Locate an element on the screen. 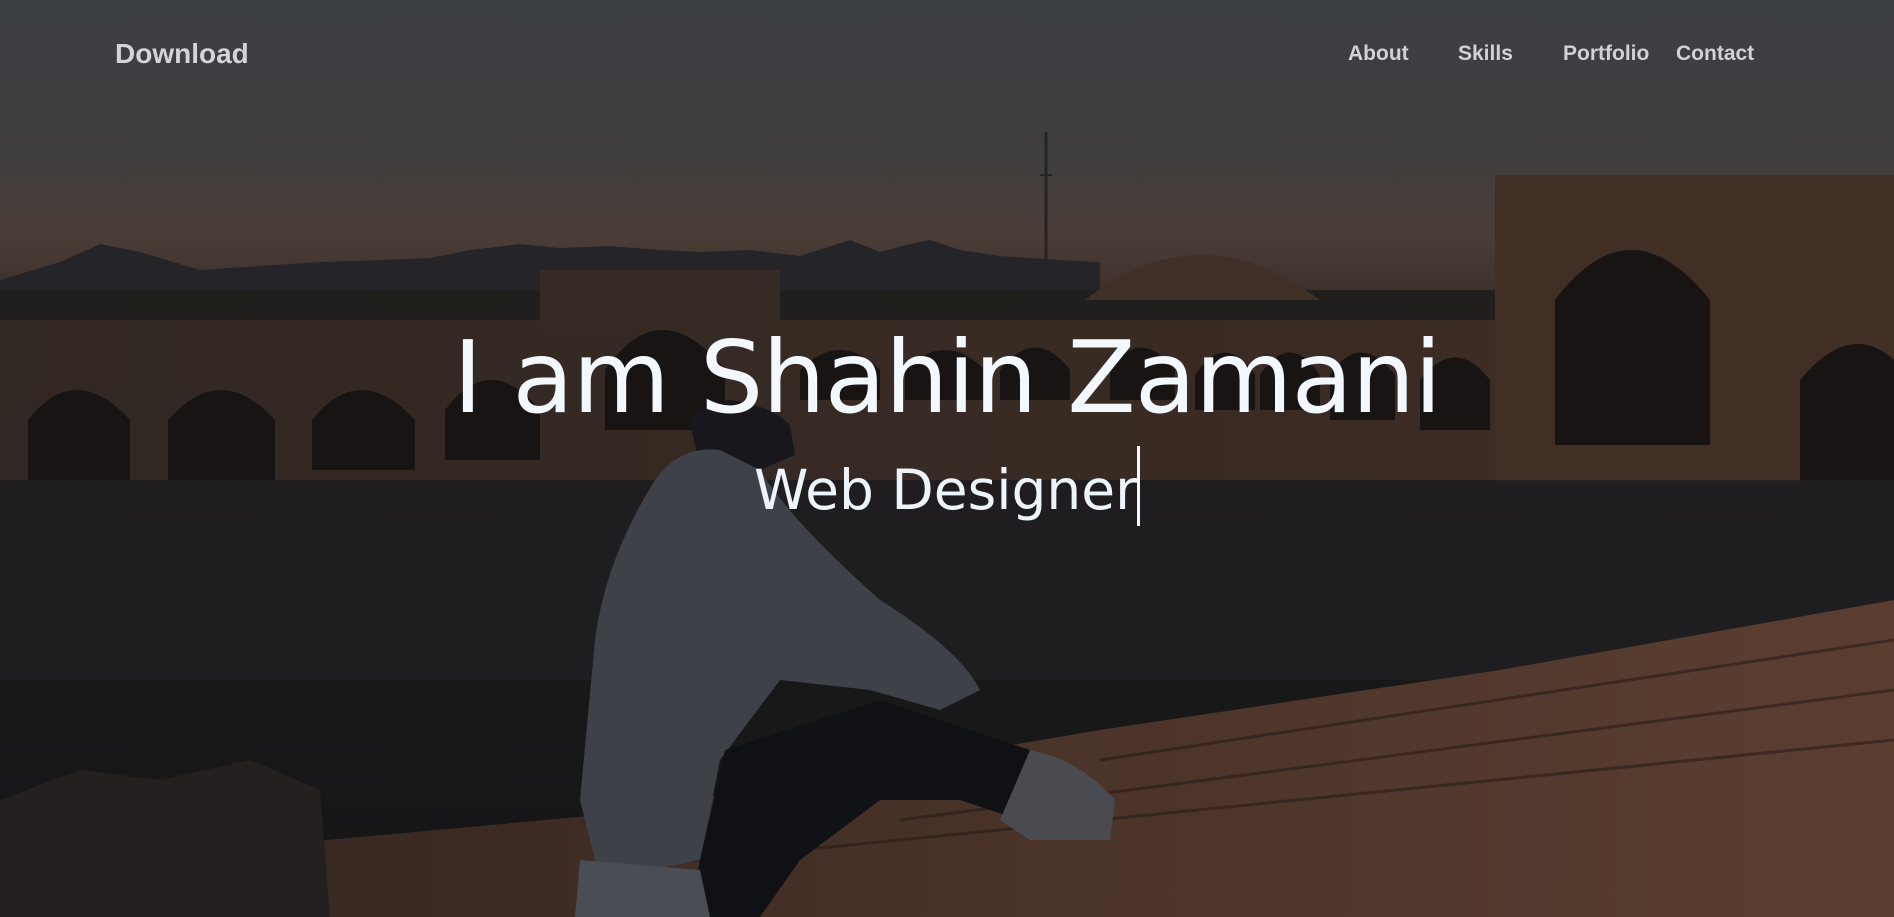 Image resolution: width=1894 pixels, height=917 pixels. main-nav: About Skills Portfolio Contact is located at coordinates (947, 57).